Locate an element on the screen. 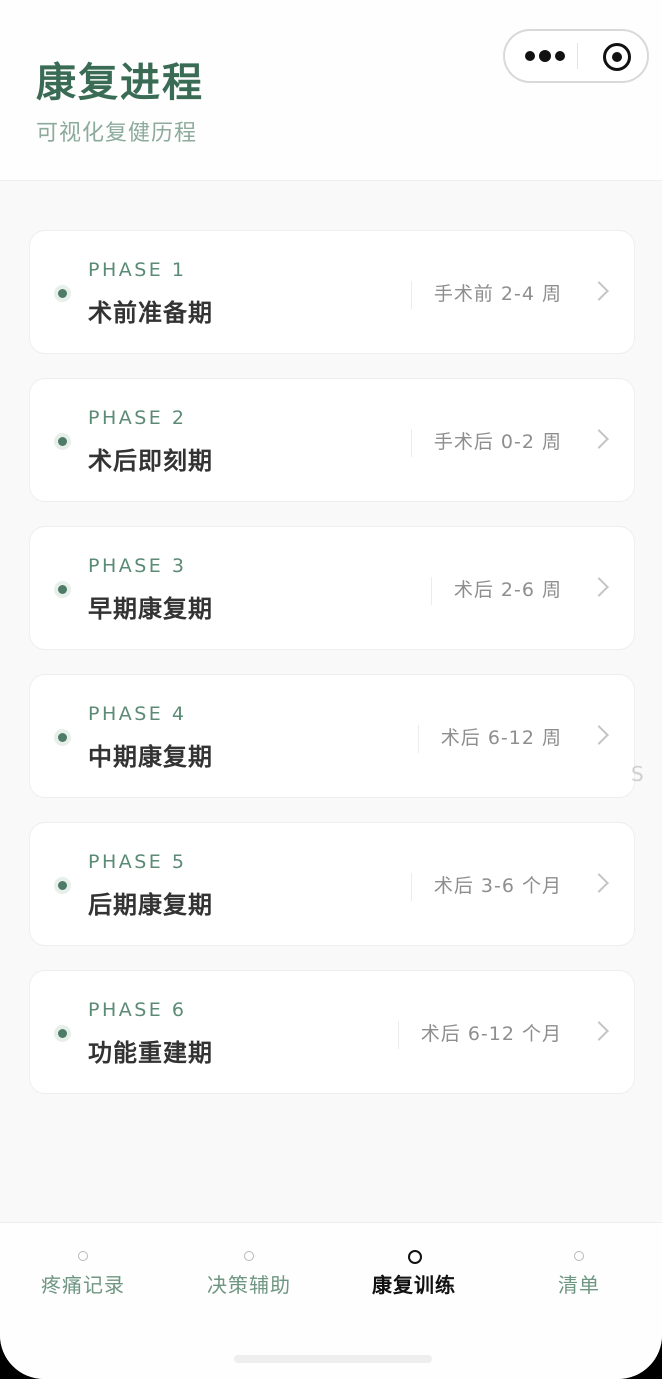 The image size is (662, 1379). phase-time-range: 术后 2-6 周 is located at coordinates (496, 591).